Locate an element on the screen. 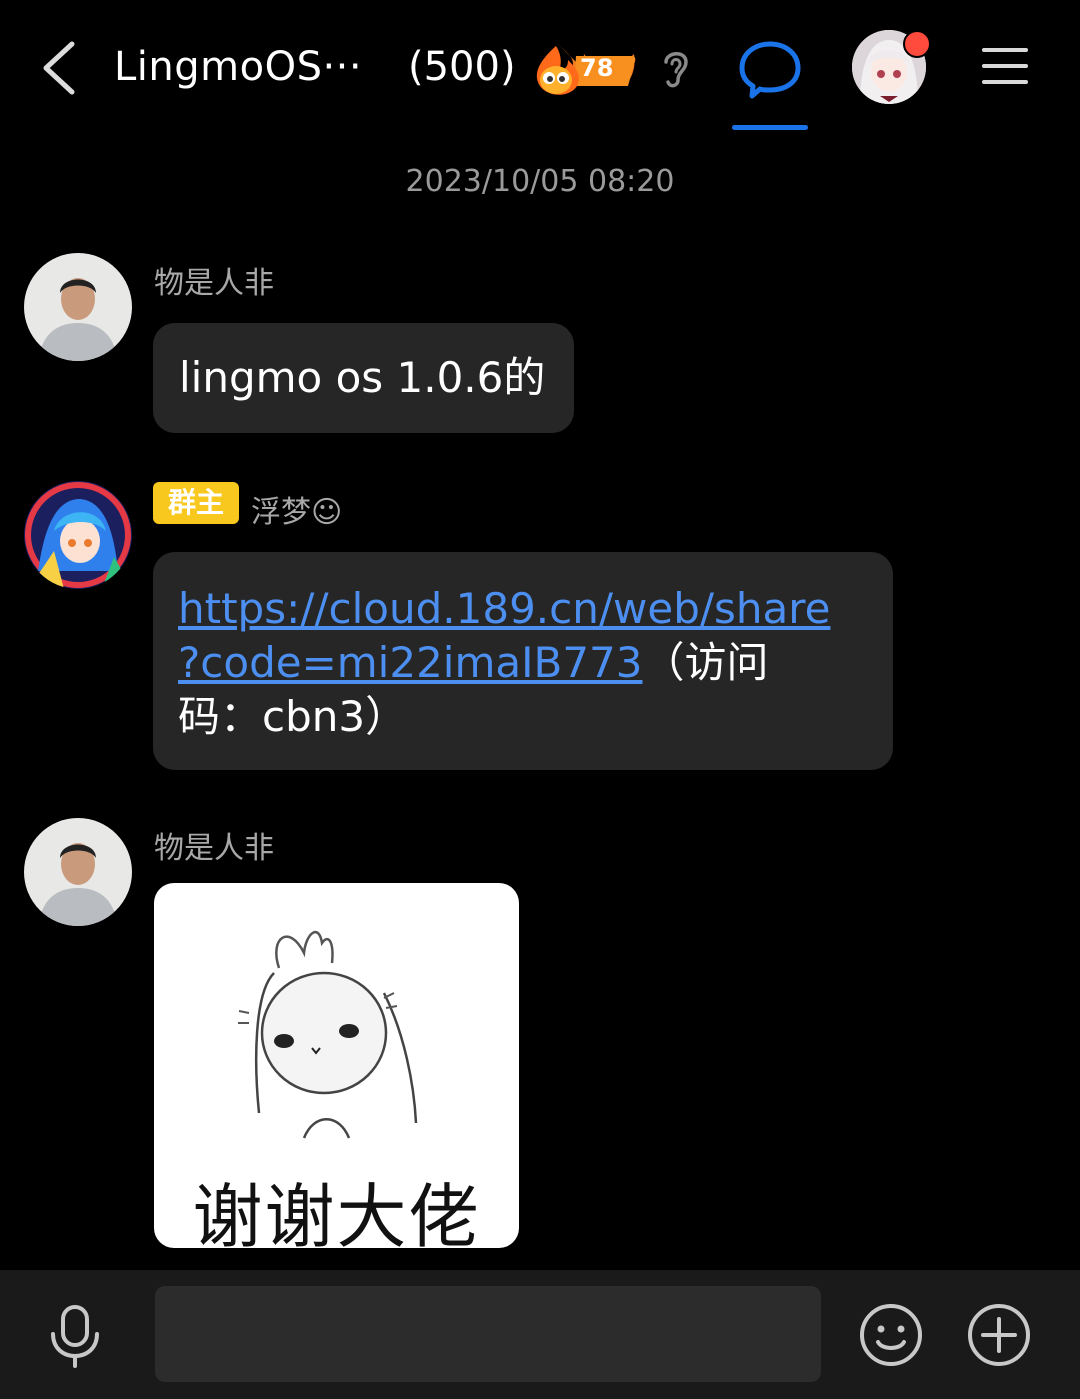 Image resolution: width=1080 pixels, height=1399 pixels. share-link: https://cloud.189.cn/web/share is located at coordinates (504, 608).